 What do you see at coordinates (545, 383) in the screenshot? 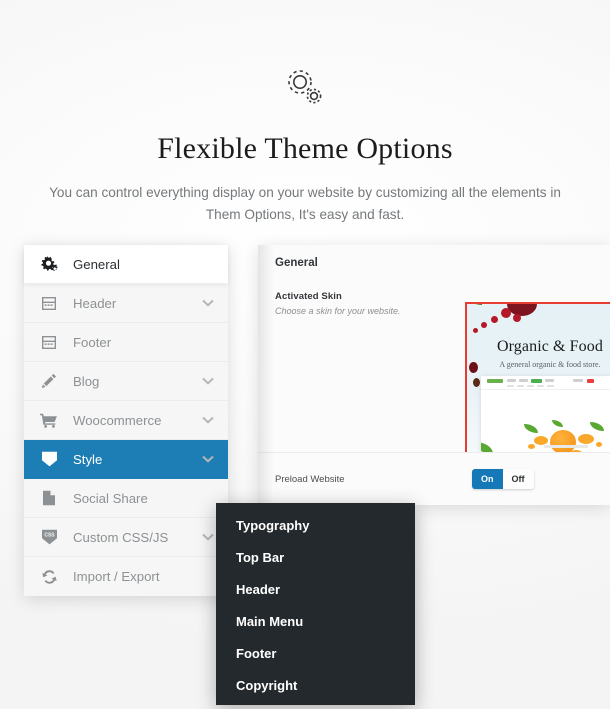
I see `mockup-navbar` at bounding box center [545, 383].